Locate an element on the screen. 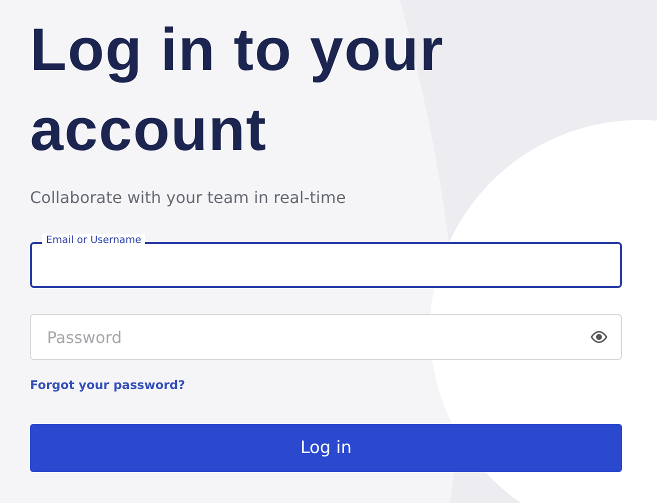 The width and height of the screenshot is (657, 503). subtitle: Collaborate with your team in real-time is located at coordinates (188, 197).